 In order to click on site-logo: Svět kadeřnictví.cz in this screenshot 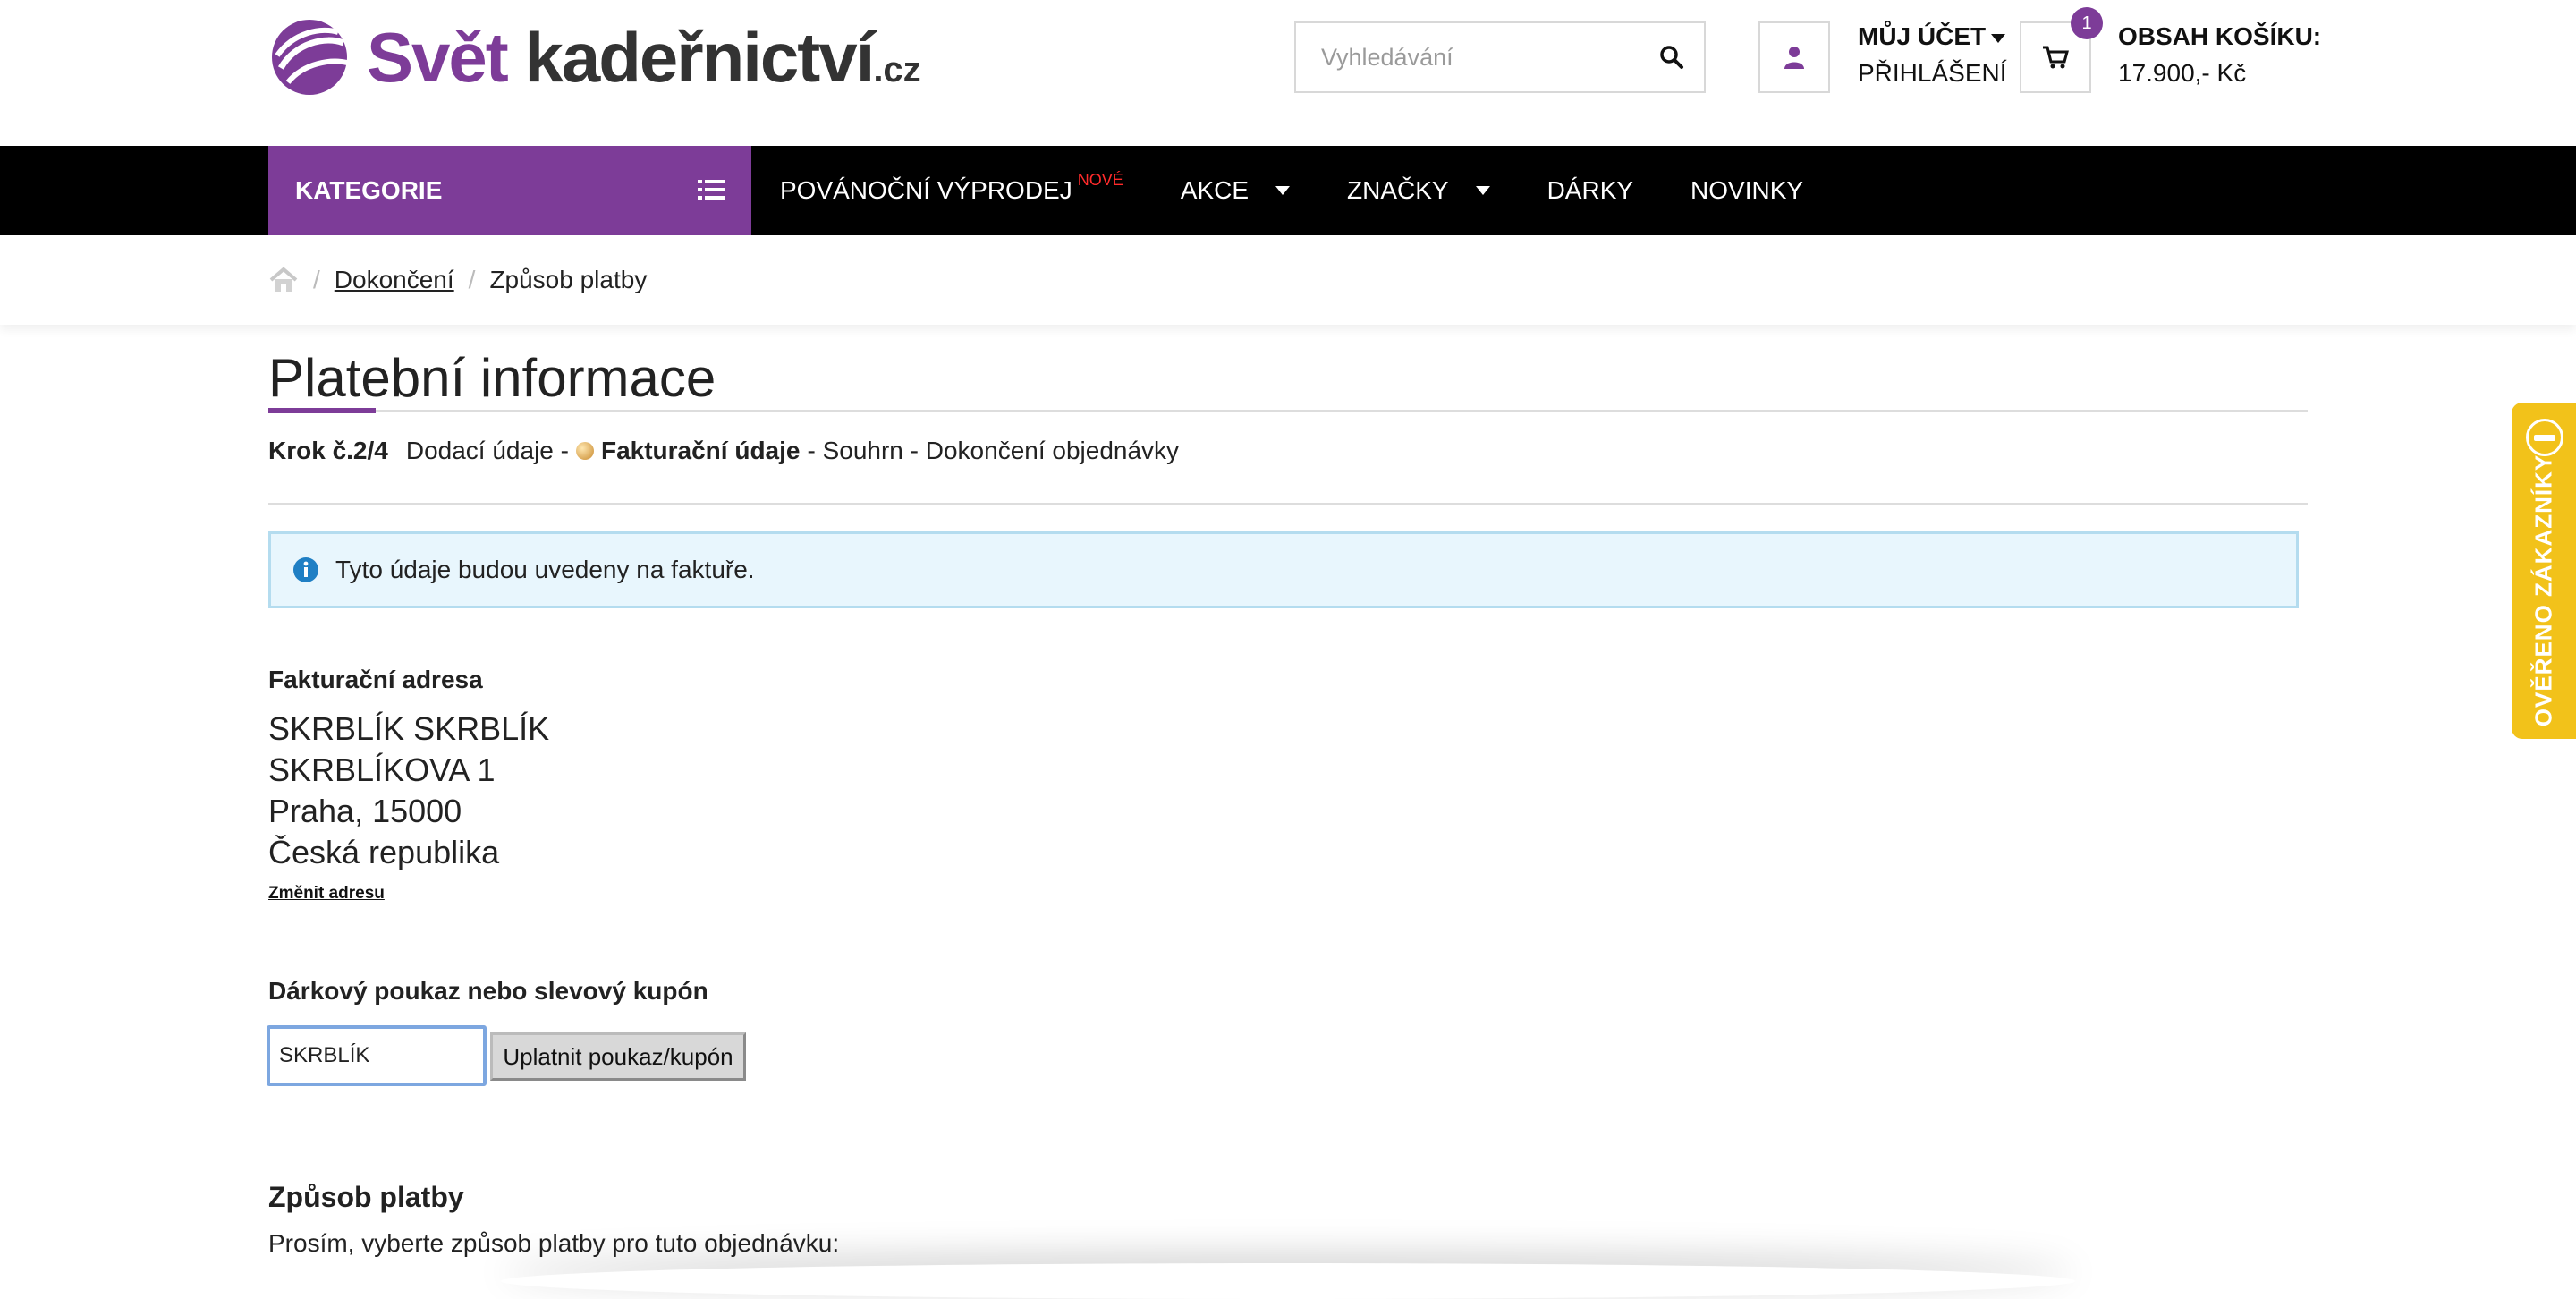, I will do `click(594, 57)`.